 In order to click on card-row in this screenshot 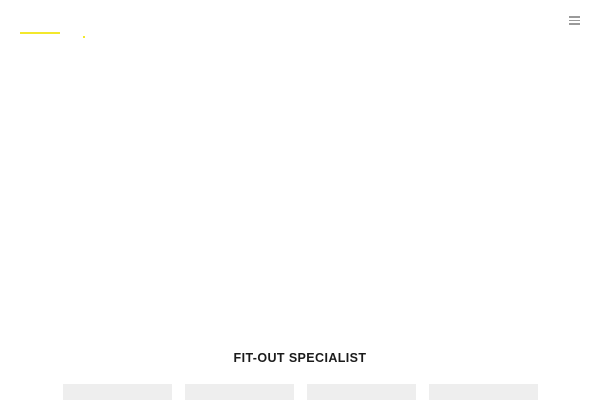, I will do `click(300, 392)`.